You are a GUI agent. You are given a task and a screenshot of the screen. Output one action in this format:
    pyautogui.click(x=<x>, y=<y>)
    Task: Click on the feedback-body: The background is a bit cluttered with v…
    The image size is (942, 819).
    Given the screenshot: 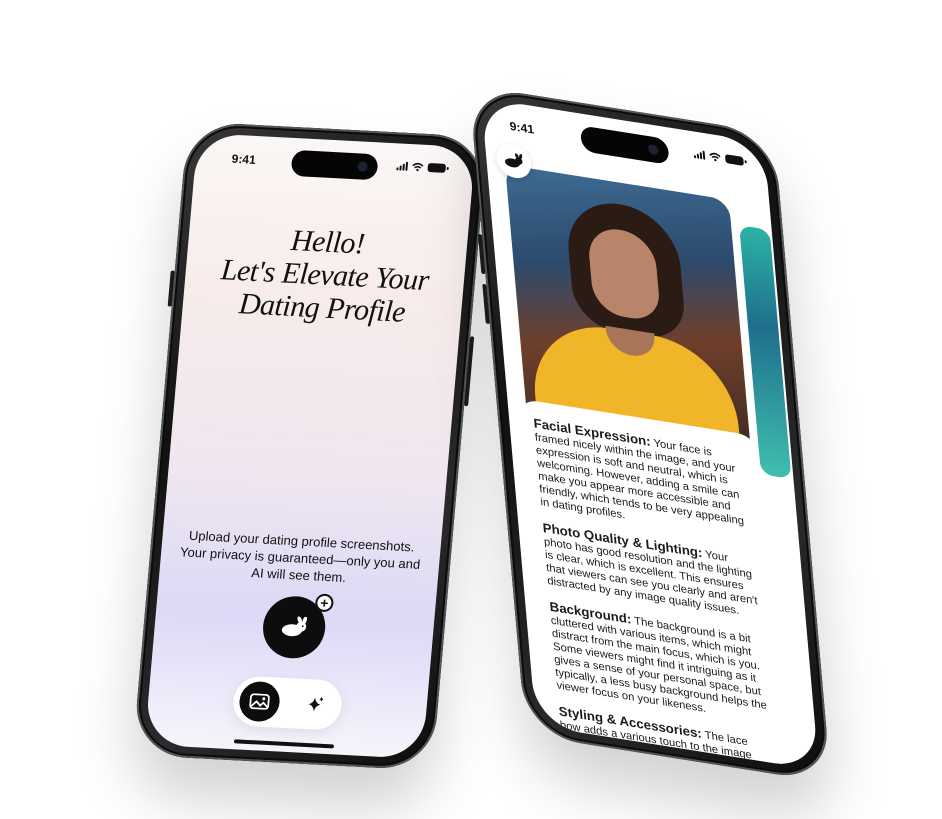 What is the action you would take?
    pyautogui.click(x=659, y=665)
    